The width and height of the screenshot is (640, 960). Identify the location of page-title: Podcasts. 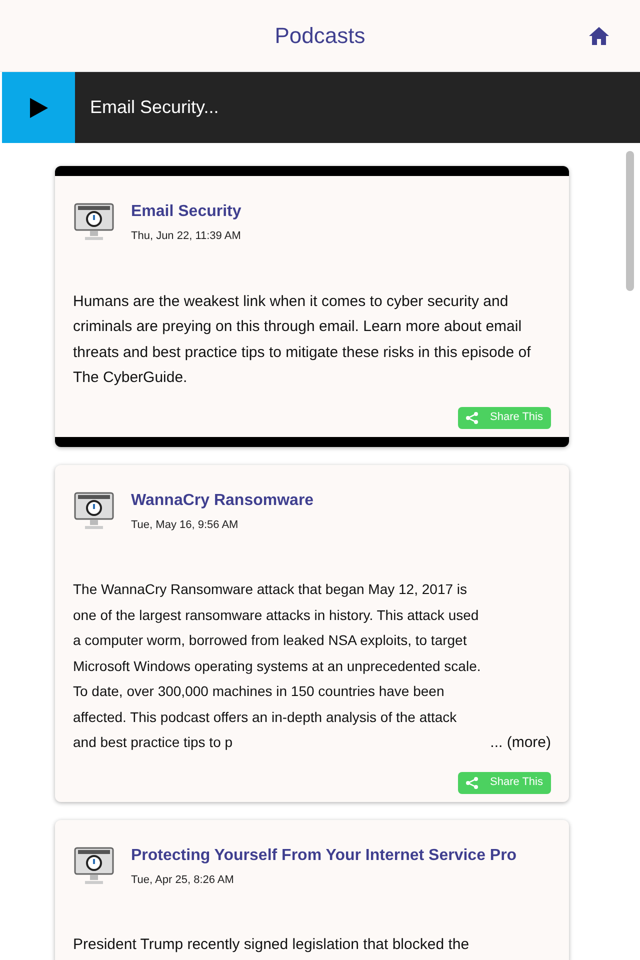
(320, 36).